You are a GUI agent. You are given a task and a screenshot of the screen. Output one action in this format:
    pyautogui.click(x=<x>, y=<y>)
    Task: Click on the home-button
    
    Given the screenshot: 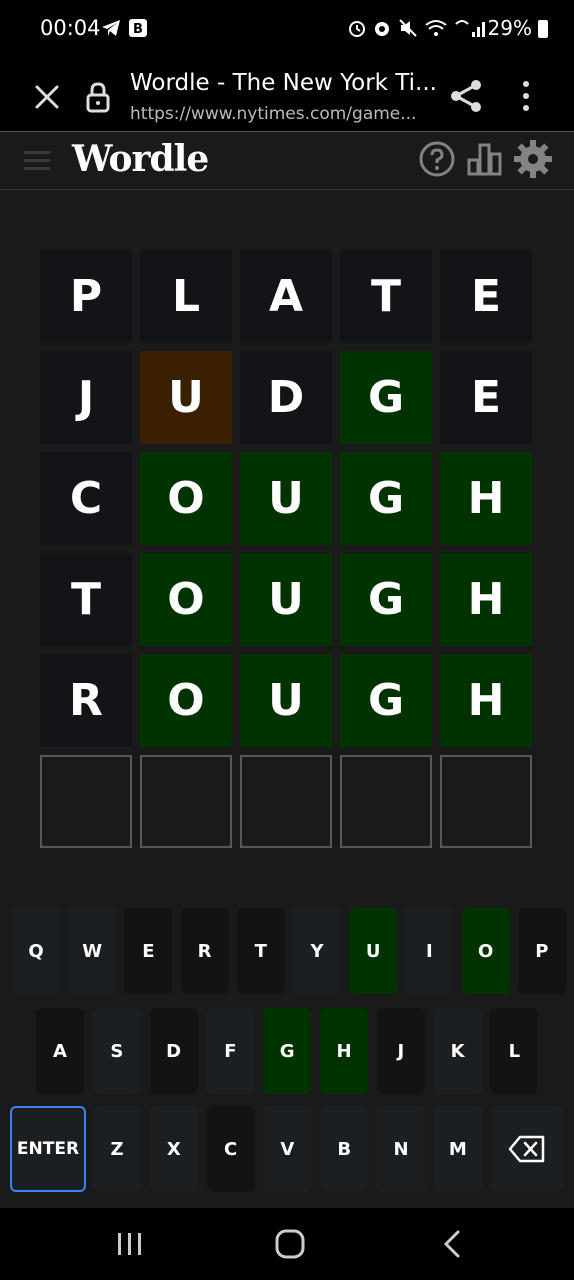 What is the action you would take?
    pyautogui.click(x=290, y=1244)
    